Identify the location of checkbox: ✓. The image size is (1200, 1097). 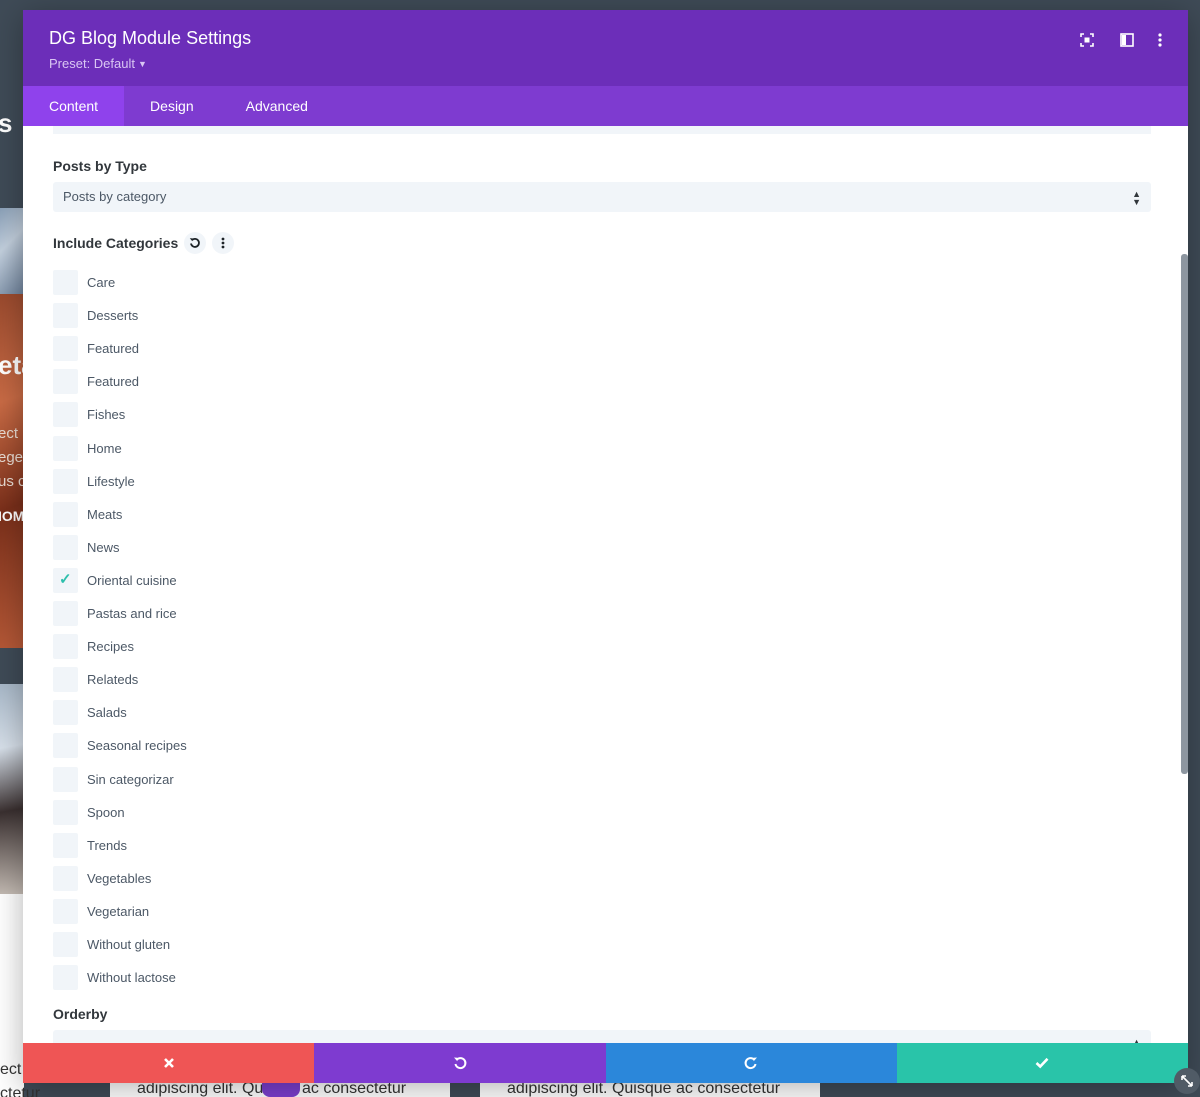
(65, 580).